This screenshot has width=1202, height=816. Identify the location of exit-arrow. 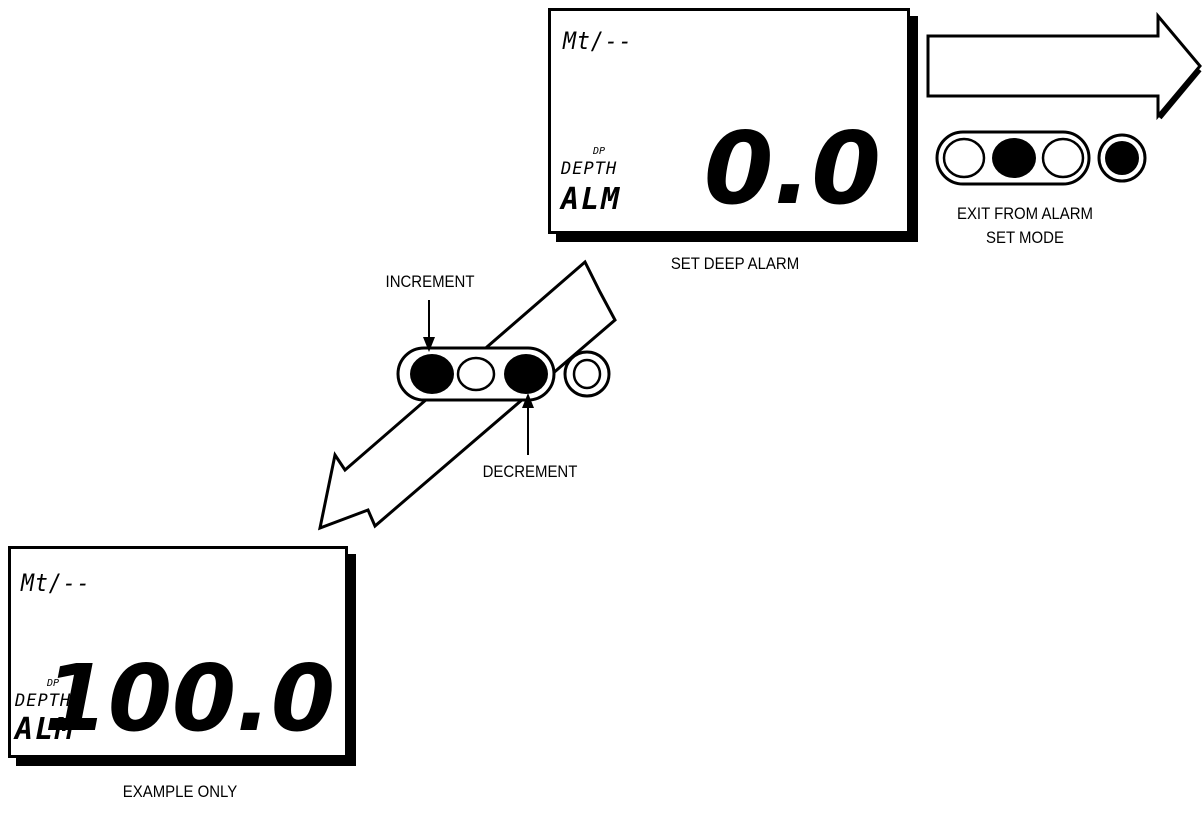
(1064, 66).